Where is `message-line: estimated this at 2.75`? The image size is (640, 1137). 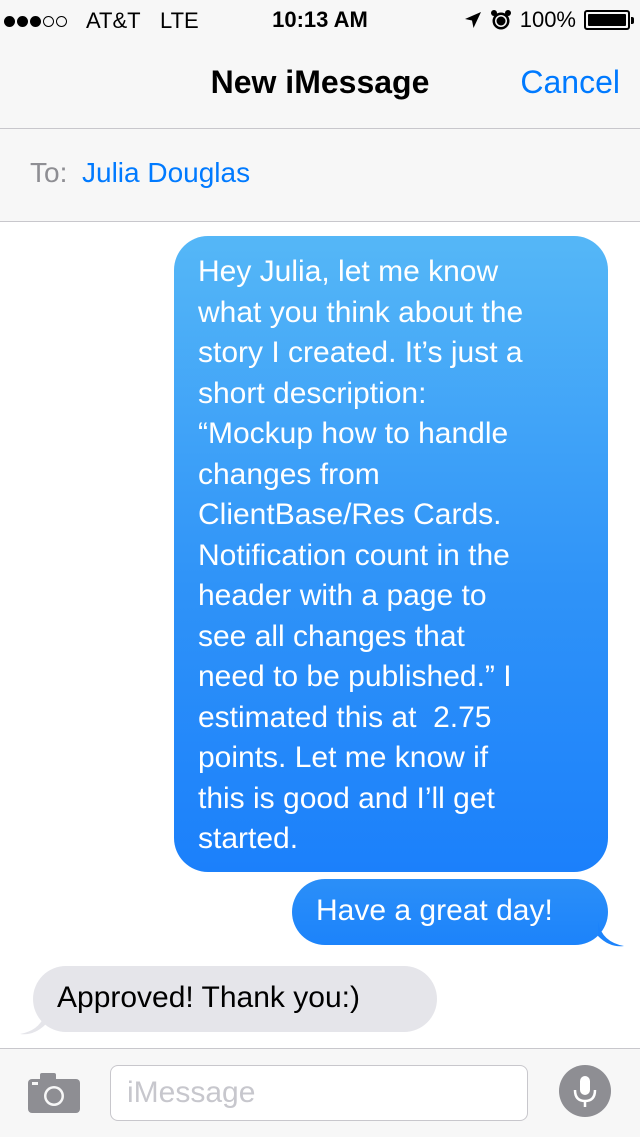 message-line: estimated this at 2.75 is located at coordinates (345, 717).